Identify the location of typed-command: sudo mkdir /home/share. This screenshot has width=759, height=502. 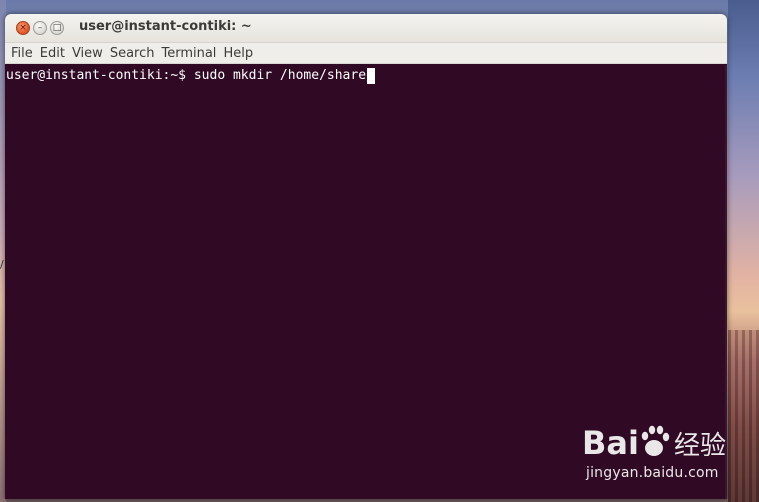
(280, 75).